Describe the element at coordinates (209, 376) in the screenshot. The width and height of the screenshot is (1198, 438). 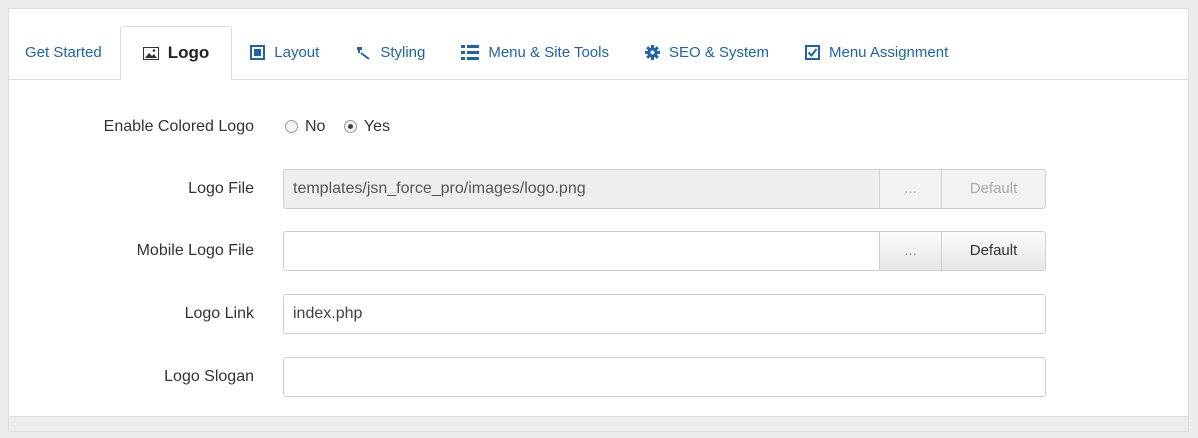
I see `field-label: Logo Slogan` at that location.